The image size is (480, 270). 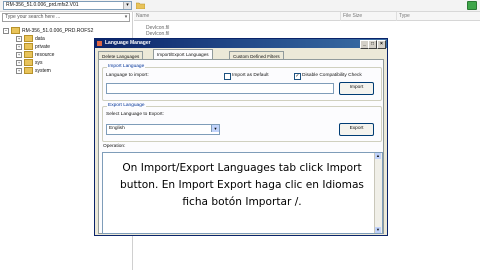 What do you see at coordinates (242, 82) in the screenshot?
I see `import-language-group: Import Language Language to import` at bounding box center [242, 82].